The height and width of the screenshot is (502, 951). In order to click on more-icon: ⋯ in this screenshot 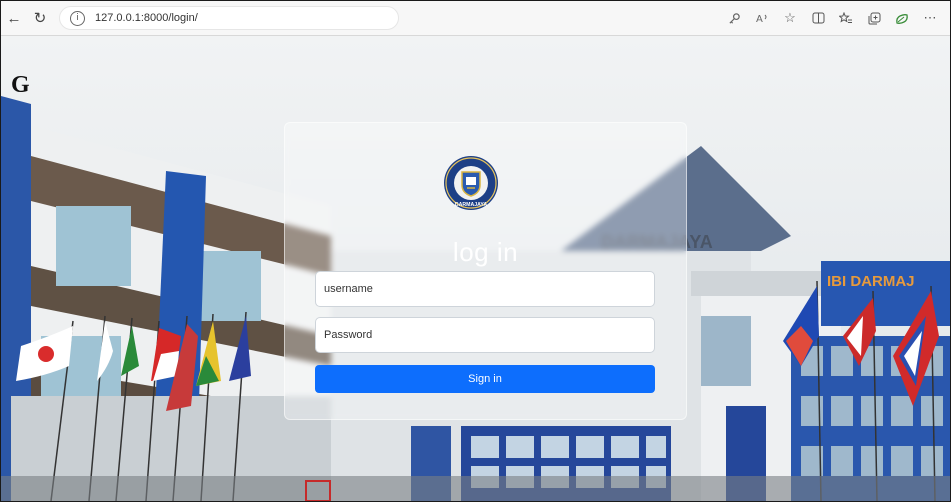, I will do `click(930, 18)`.